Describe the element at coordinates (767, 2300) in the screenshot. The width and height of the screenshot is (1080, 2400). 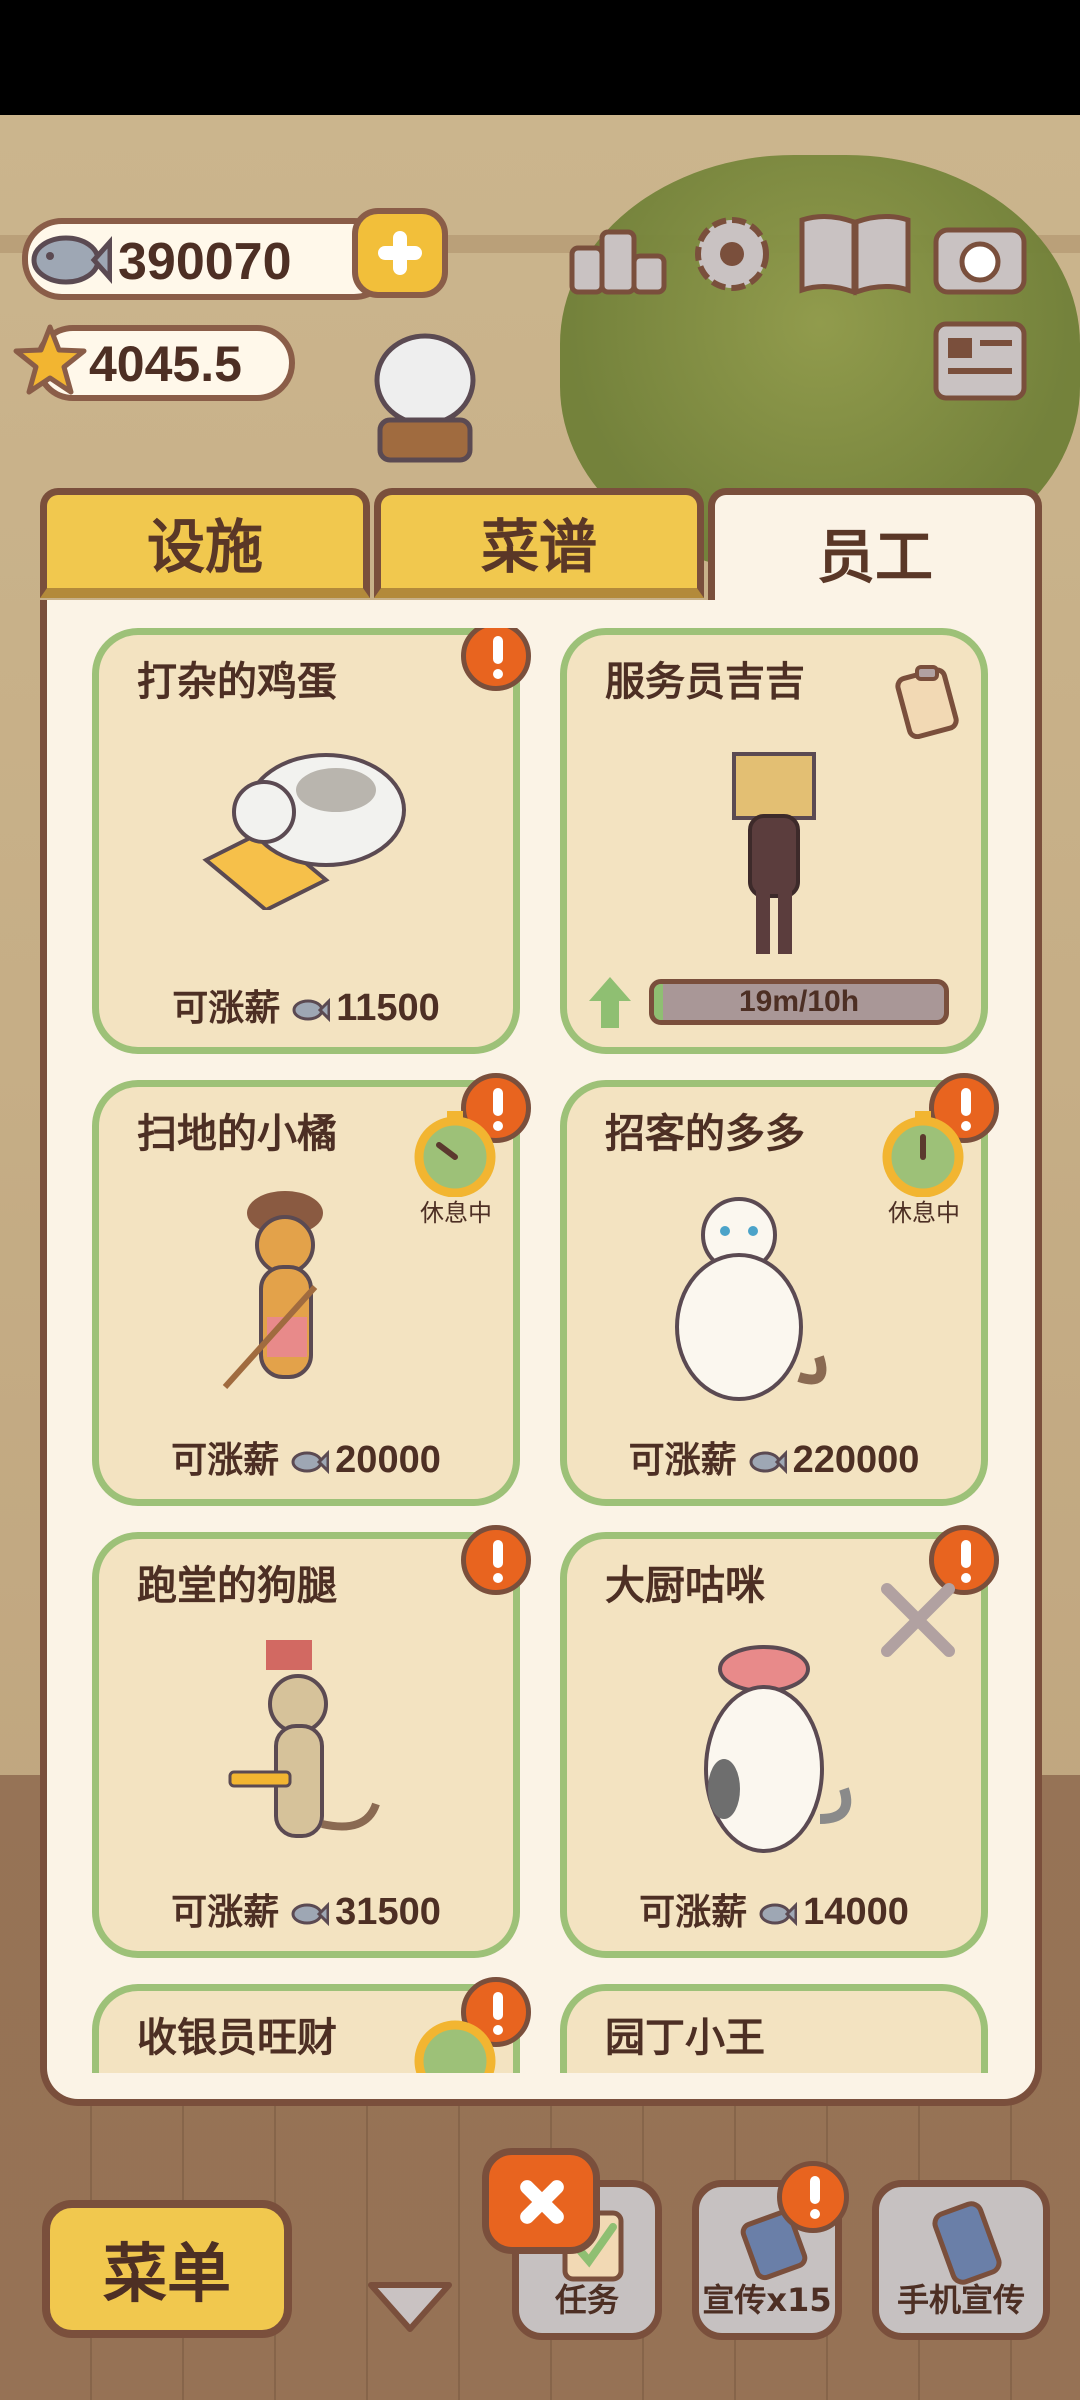
I see `promote-label: 宣传x15` at that location.